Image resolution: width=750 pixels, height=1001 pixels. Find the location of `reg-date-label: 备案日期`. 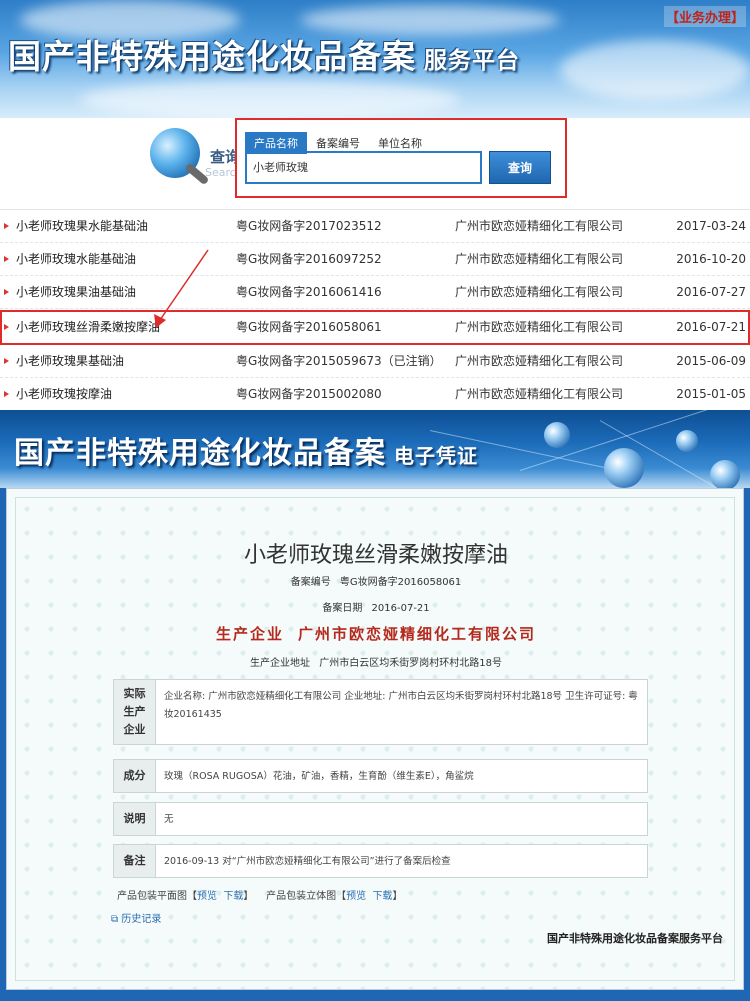

reg-date-label: 备案日期 is located at coordinates (342, 608).